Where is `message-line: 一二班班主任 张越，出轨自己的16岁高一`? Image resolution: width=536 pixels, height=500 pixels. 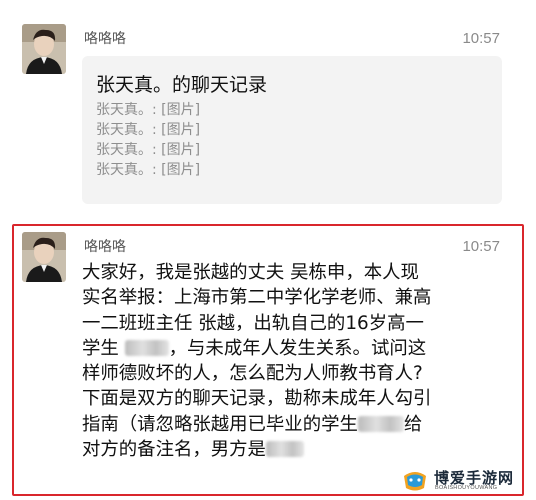
message-line: 一二班班主任 张越，出轨自己的16岁高一 is located at coordinates (253, 323).